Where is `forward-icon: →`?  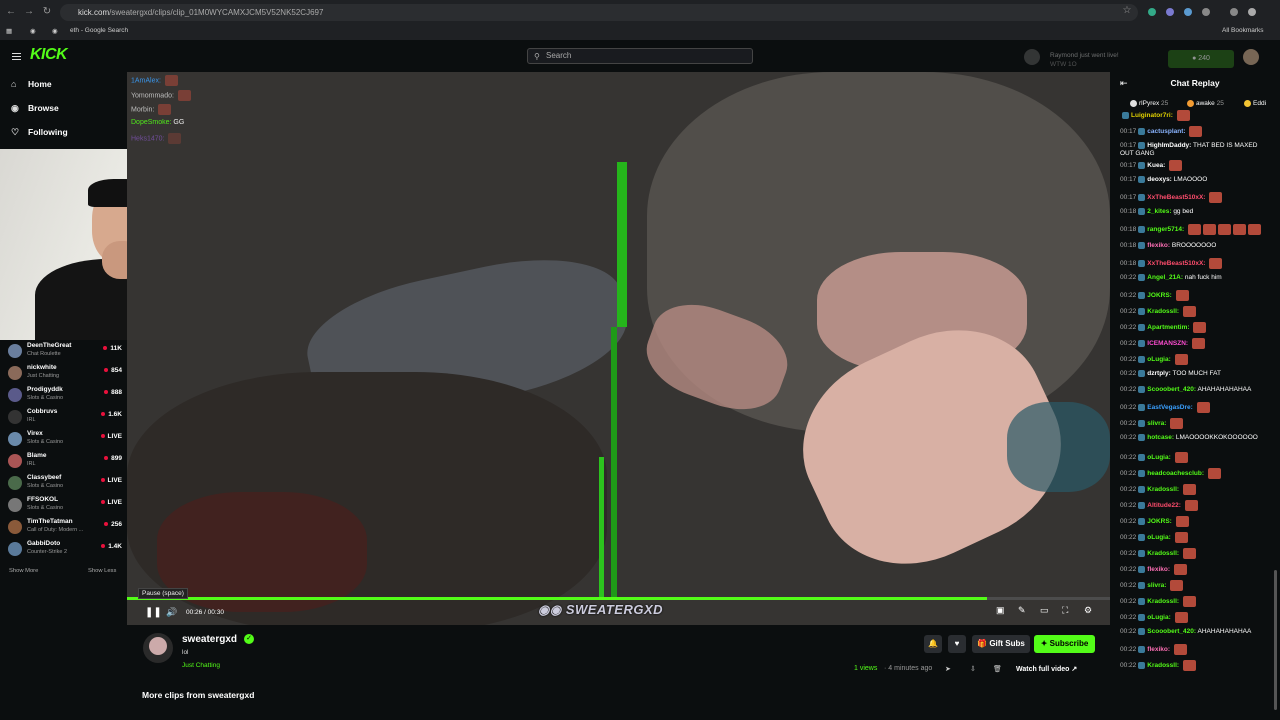
forward-icon: → is located at coordinates (29, 12).